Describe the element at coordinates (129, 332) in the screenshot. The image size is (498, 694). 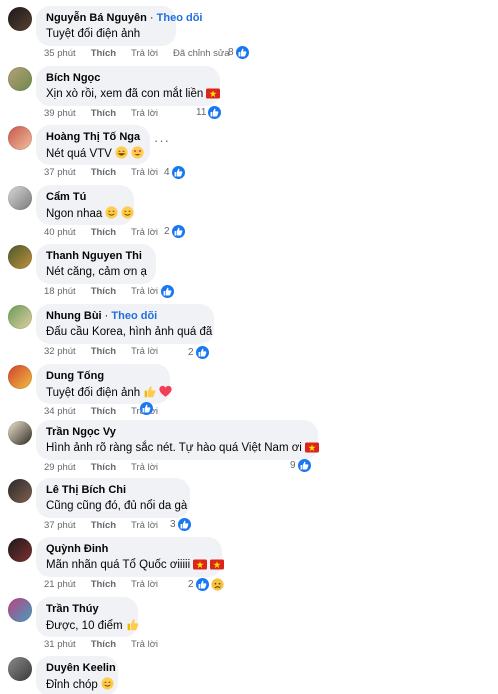
I see `comment-text: Đấu cầu Korea, hình ảnh quá đã` at that location.